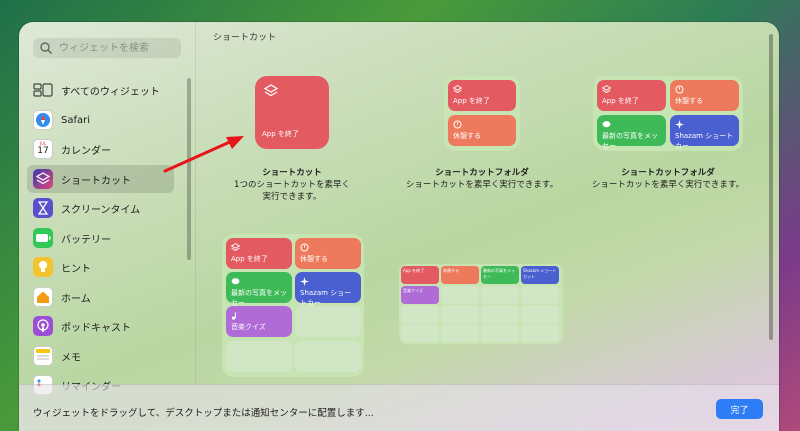 The image size is (800, 431). Describe the element at coordinates (43, 238) in the screenshot. I see `battery-icon` at that location.